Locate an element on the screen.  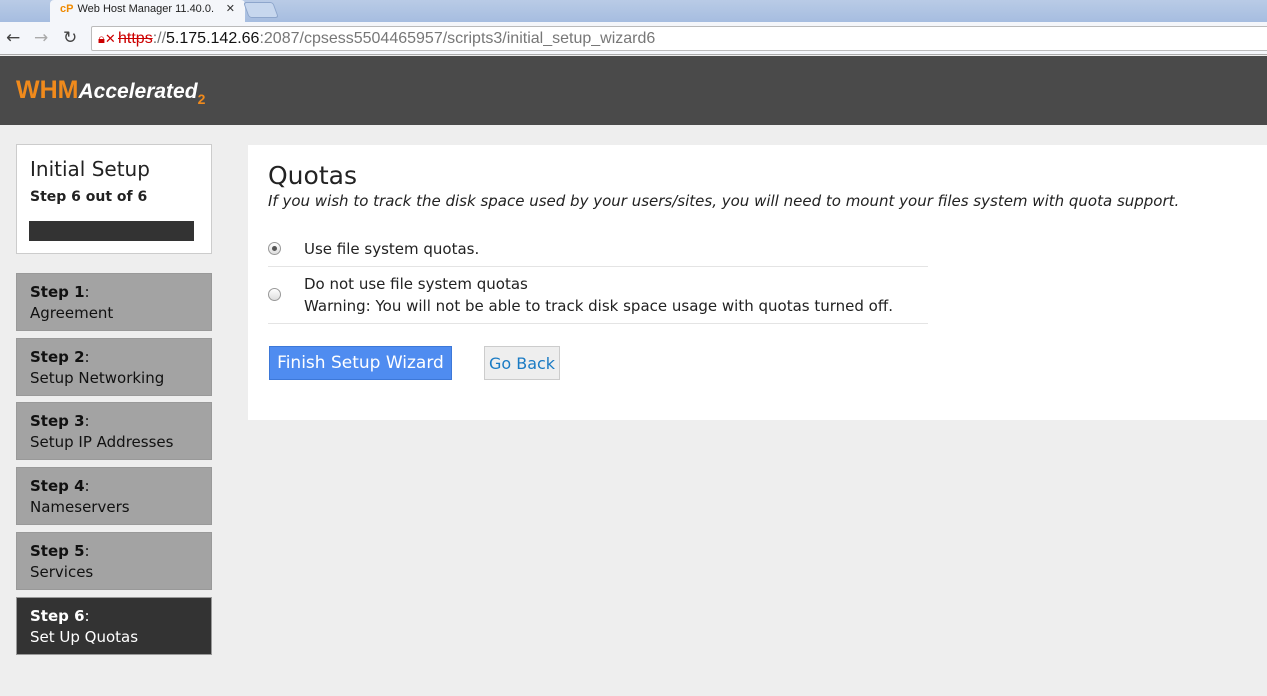
step-label: Setup Networking is located at coordinates (97, 378).